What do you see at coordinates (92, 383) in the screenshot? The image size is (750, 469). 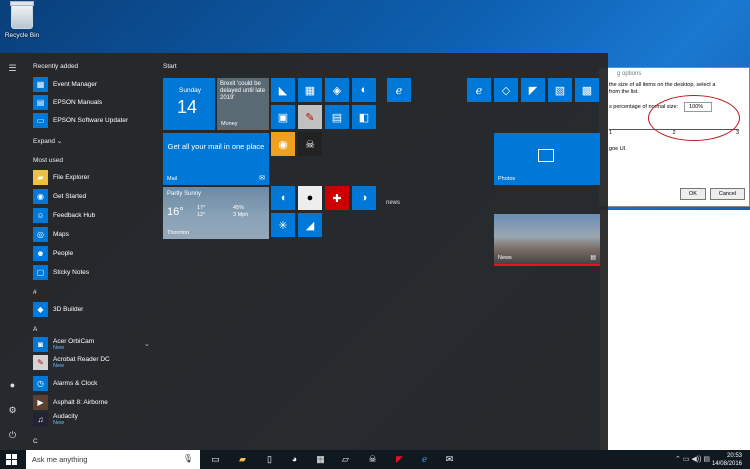 I see `app-alarms-clock: ◷ Alarms & Clock` at bounding box center [92, 383].